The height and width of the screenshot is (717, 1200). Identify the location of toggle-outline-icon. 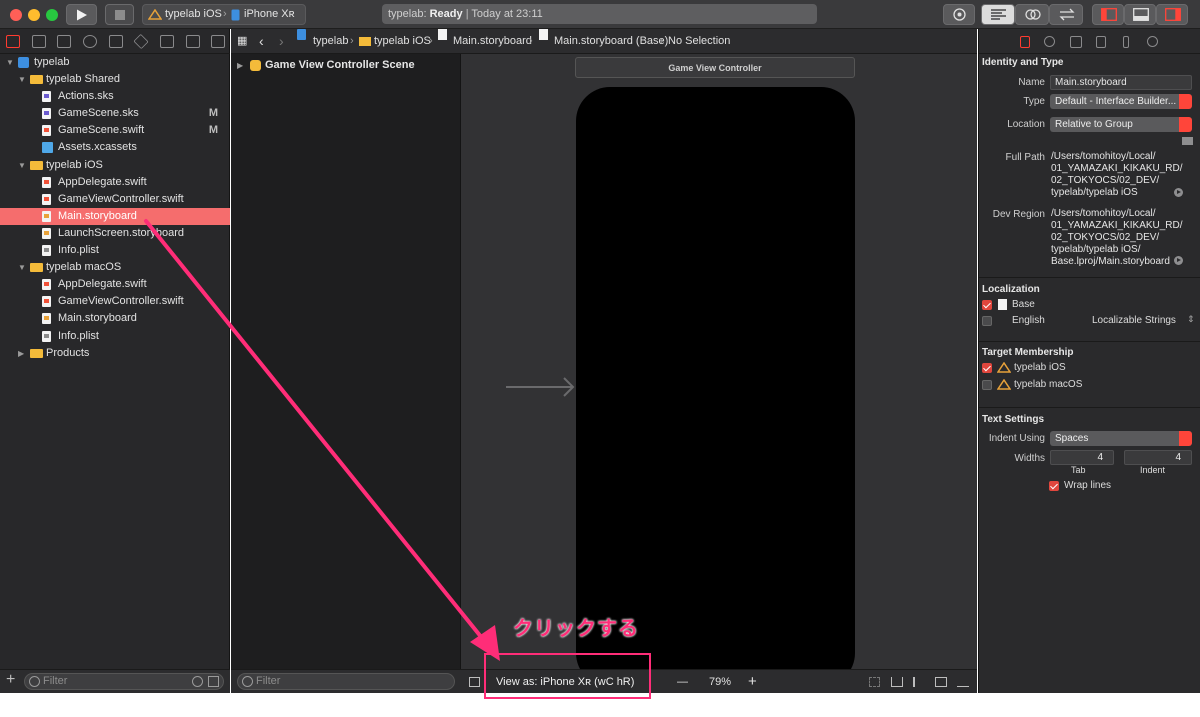
(474, 682).